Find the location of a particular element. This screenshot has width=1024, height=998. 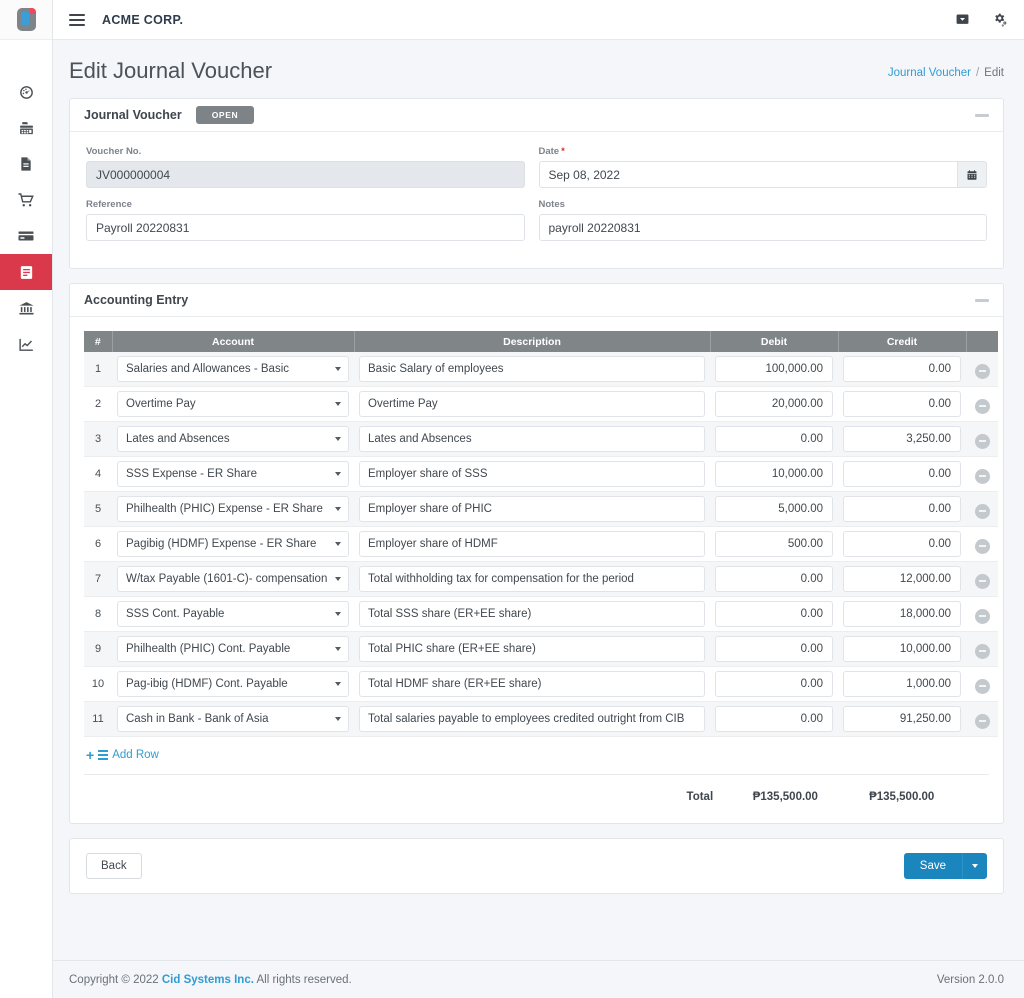

save-button: Save is located at coordinates (932, 866).